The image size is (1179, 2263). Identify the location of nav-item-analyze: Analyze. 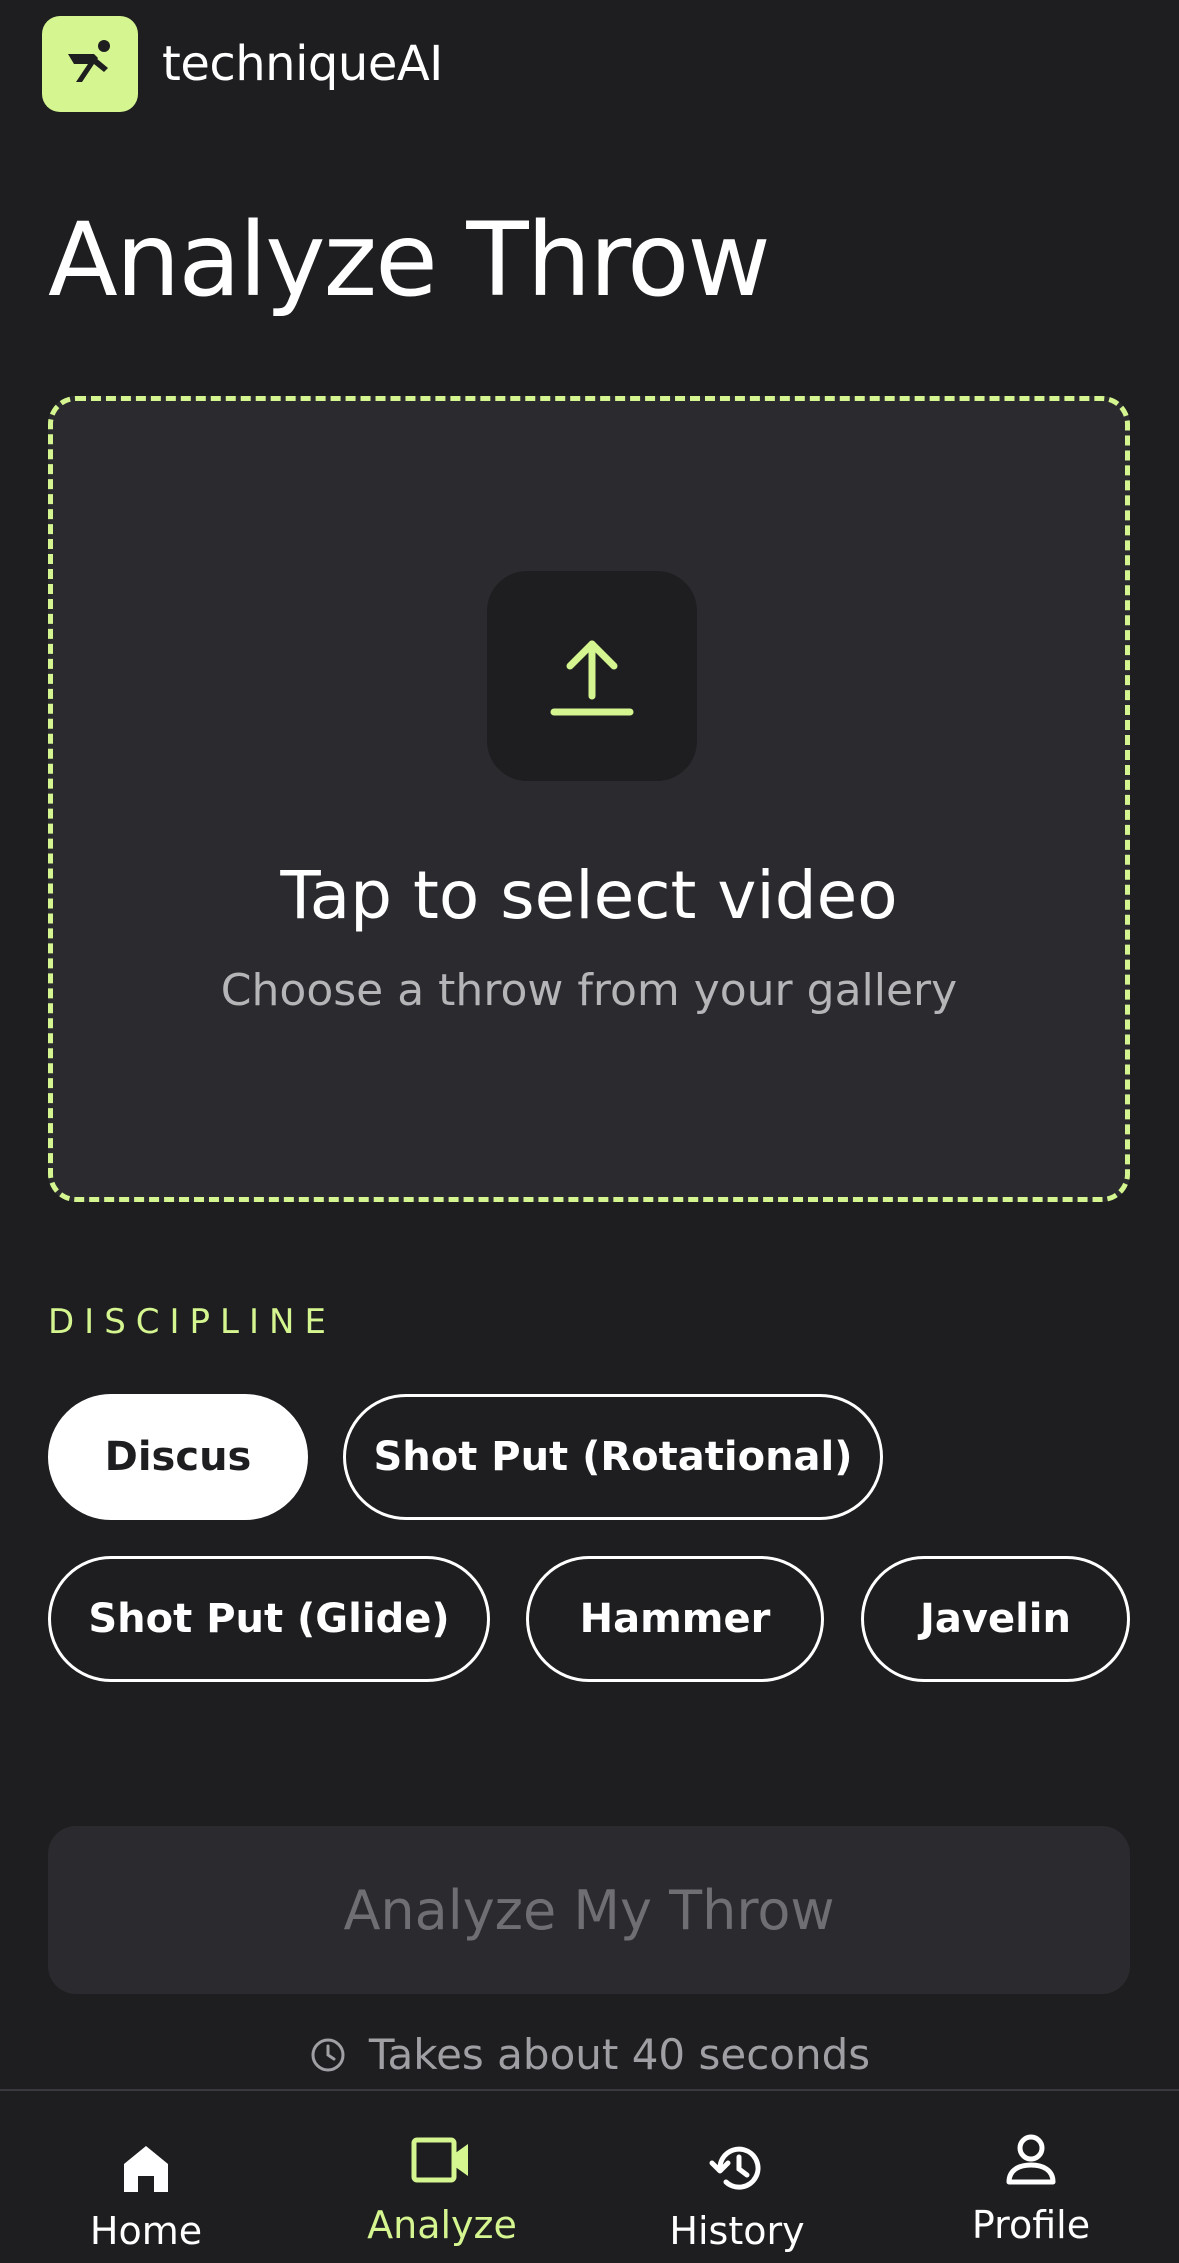
(442, 2177).